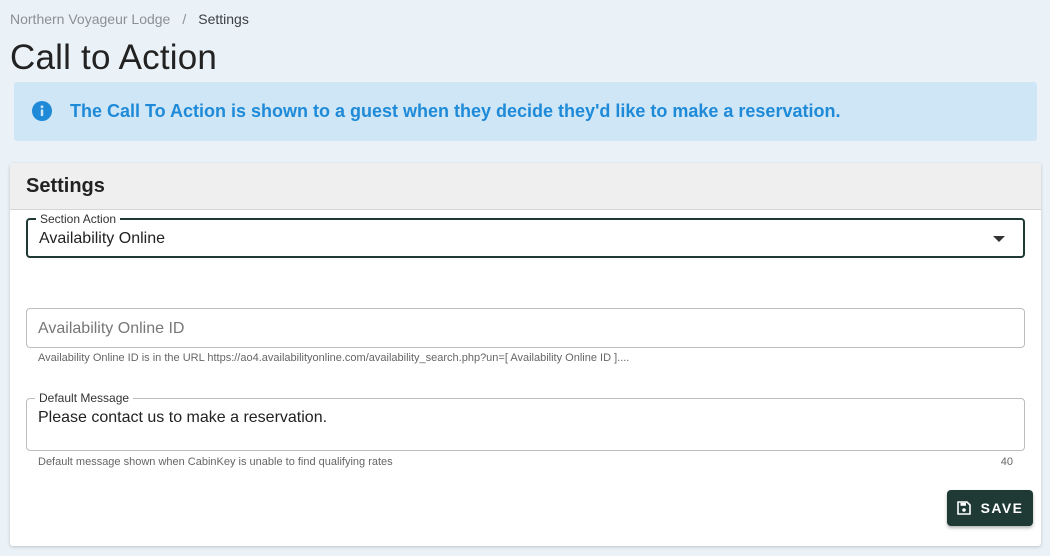 The height and width of the screenshot is (556, 1050). What do you see at coordinates (1002, 508) in the screenshot?
I see `save-button-label: SAVE` at bounding box center [1002, 508].